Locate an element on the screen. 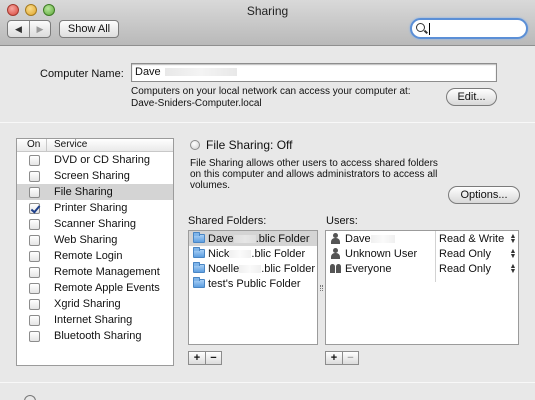 This screenshot has width=535, height=400. split-view-handle is located at coordinates (321, 288).